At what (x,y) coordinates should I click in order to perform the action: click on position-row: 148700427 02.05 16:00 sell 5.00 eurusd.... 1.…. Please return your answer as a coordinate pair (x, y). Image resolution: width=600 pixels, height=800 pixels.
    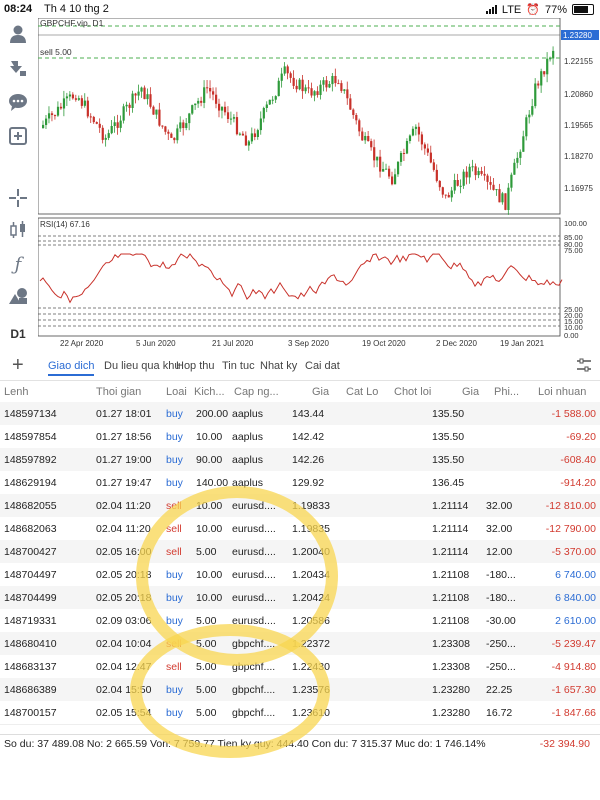
    Looking at the image, I should click on (300, 552).